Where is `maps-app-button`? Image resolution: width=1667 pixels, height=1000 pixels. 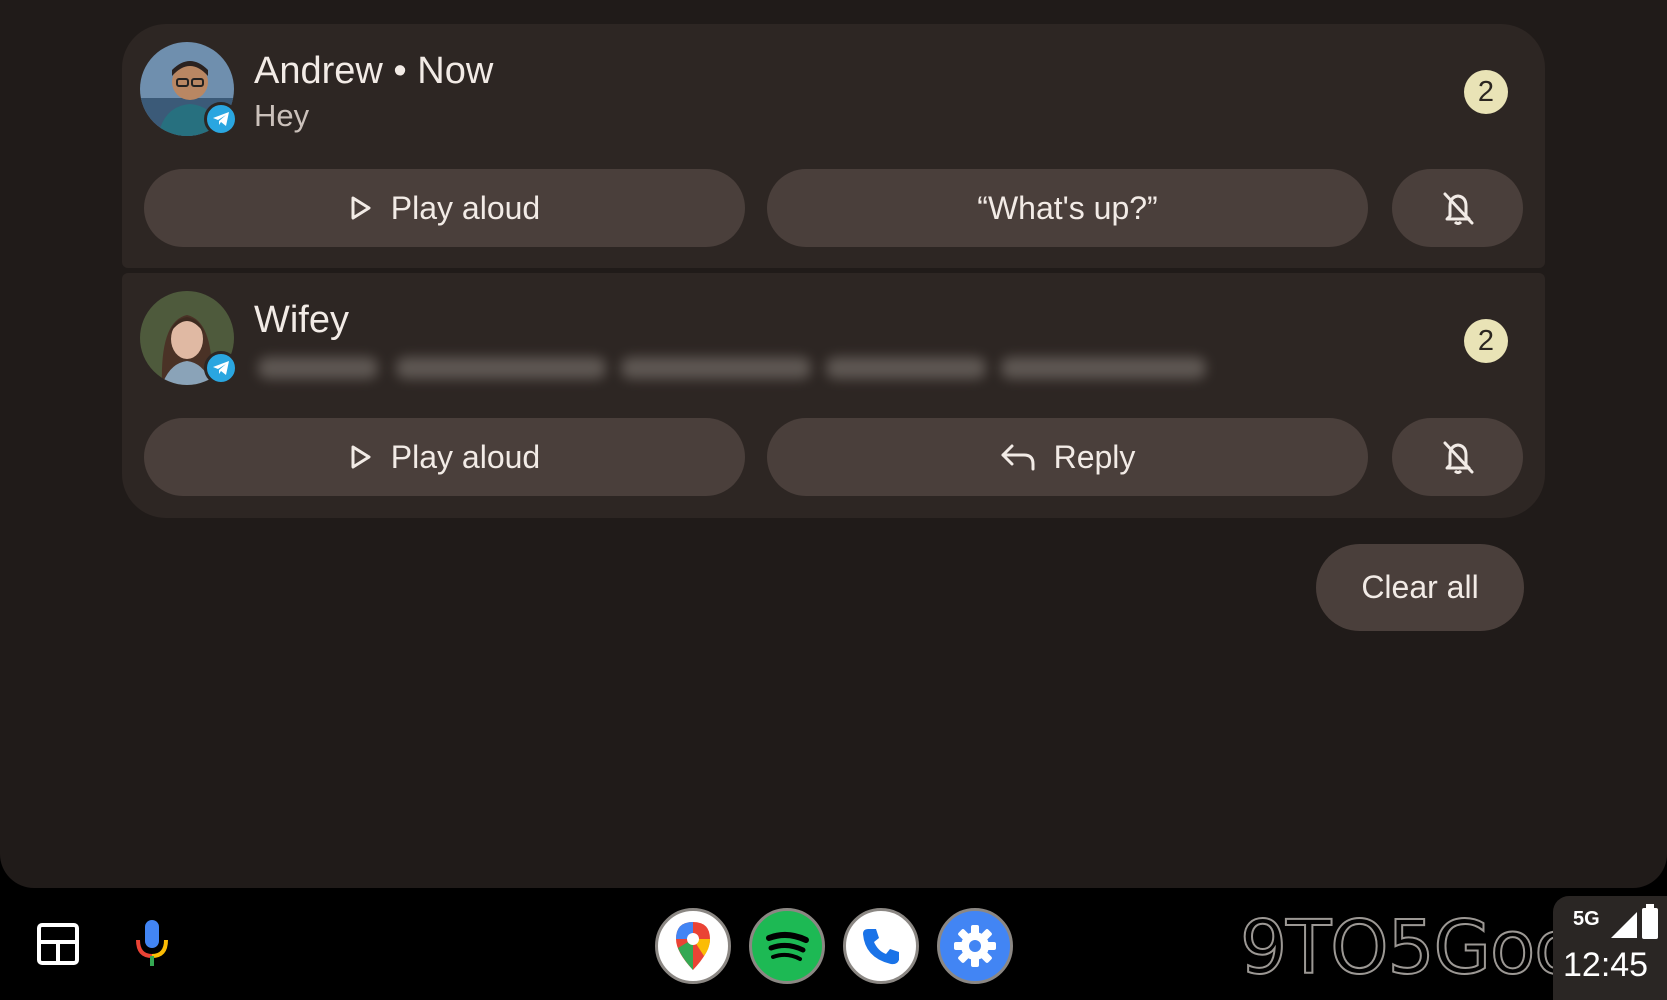
maps-app-button is located at coordinates (693, 946).